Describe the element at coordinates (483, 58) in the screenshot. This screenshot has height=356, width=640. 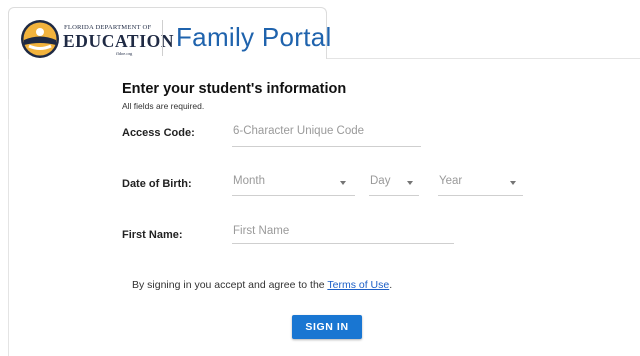
I see `header-divider` at that location.